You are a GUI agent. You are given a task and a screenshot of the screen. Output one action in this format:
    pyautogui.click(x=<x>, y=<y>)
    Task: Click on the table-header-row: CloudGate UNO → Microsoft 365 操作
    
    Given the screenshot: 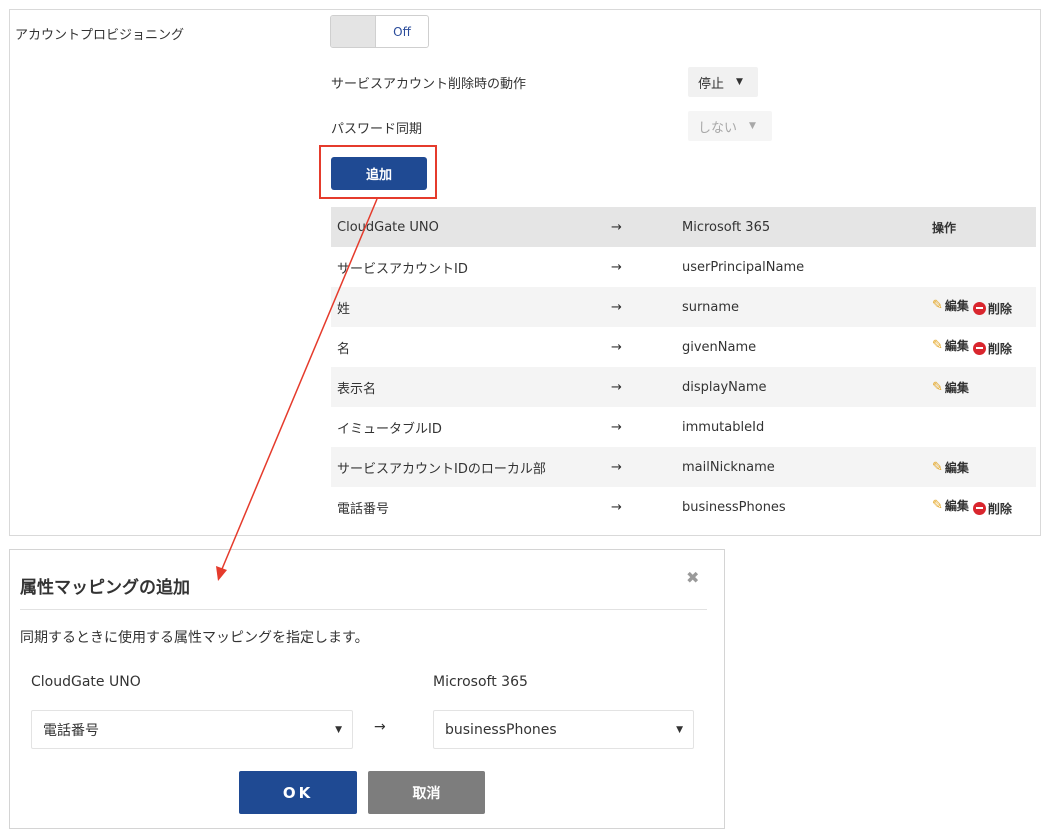 What is the action you would take?
    pyautogui.click(x=683, y=227)
    